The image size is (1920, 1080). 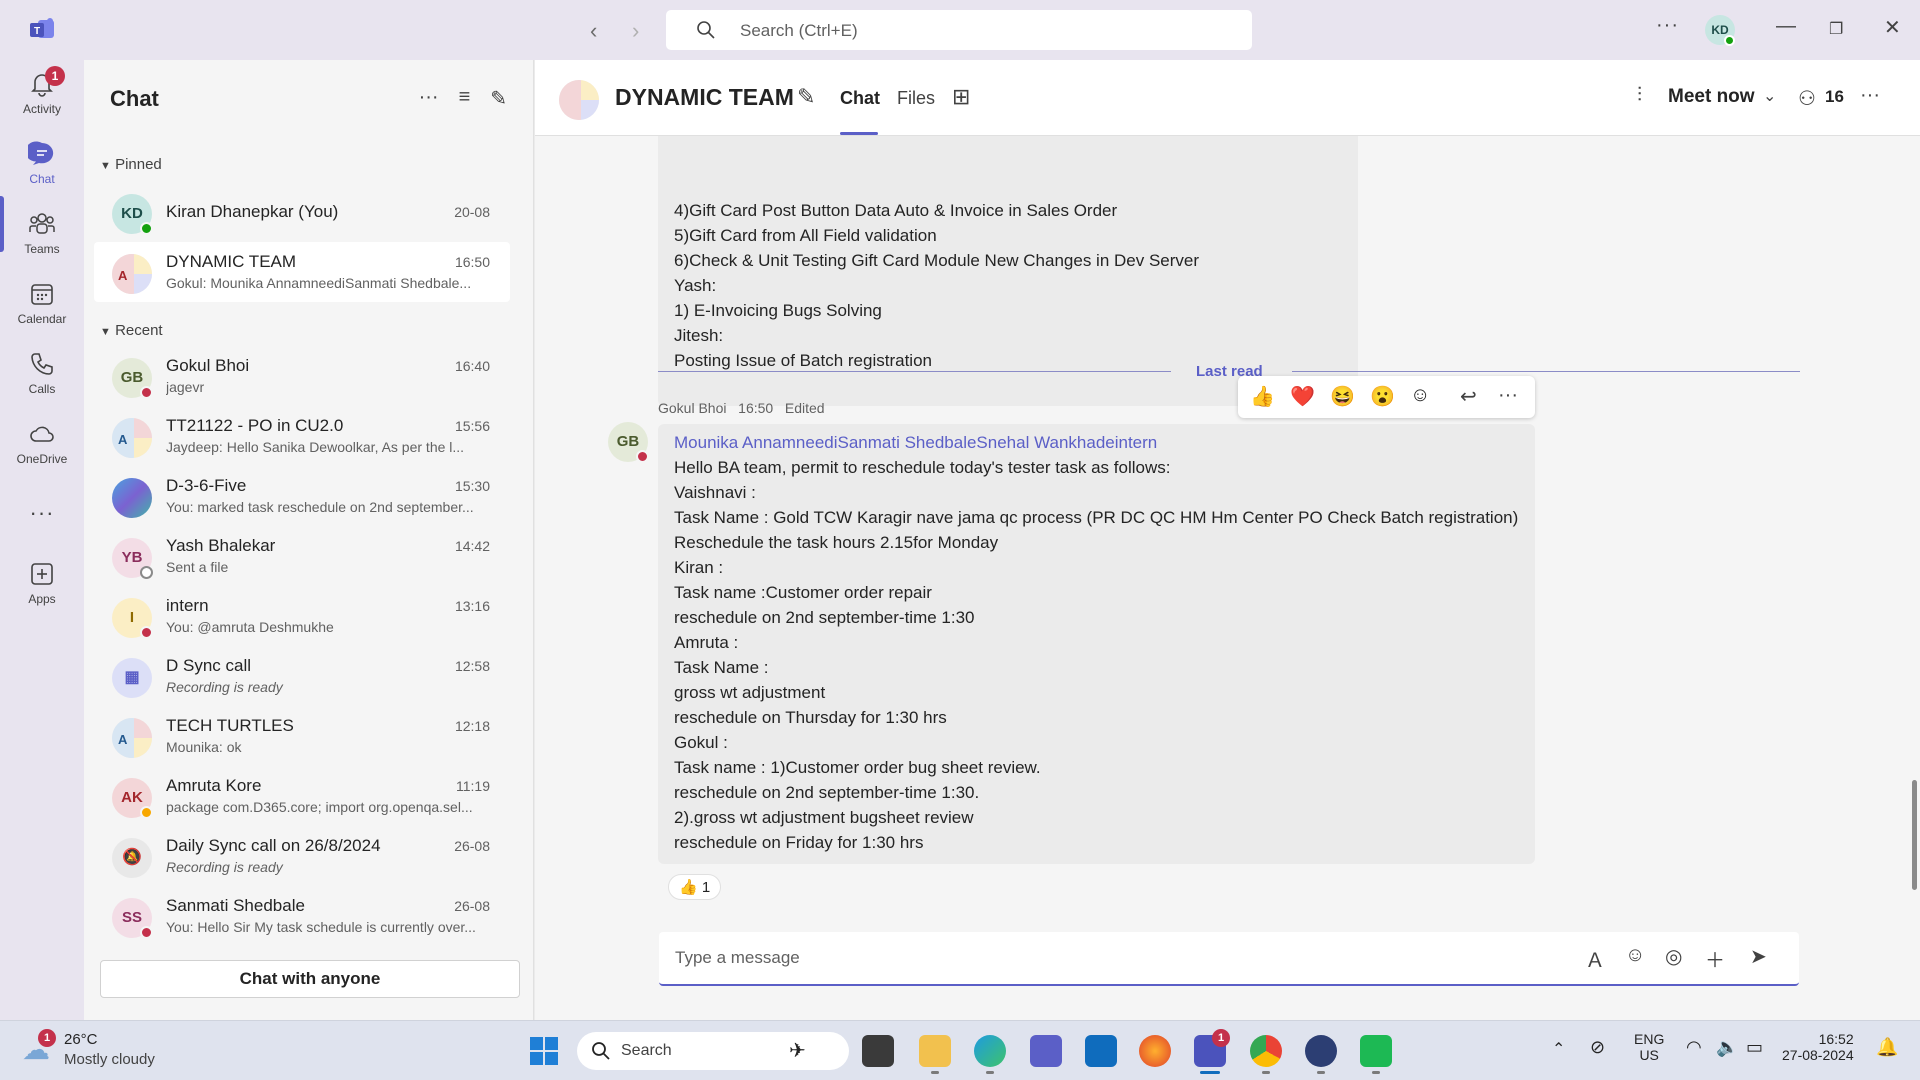 I want to click on weather-temperature: 26°C, so click(x=81, y=1039).